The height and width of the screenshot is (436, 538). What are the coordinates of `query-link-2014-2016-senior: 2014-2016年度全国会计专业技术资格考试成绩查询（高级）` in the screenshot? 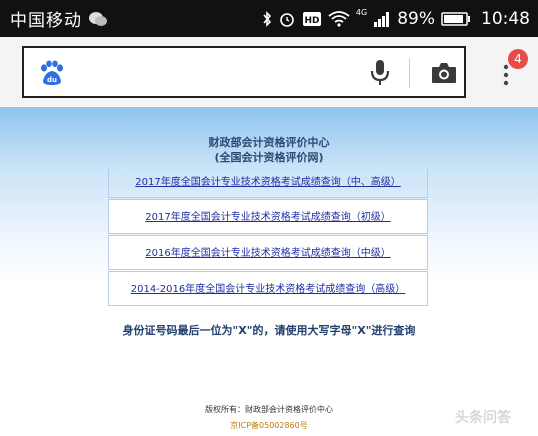 It's located at (268, 288).